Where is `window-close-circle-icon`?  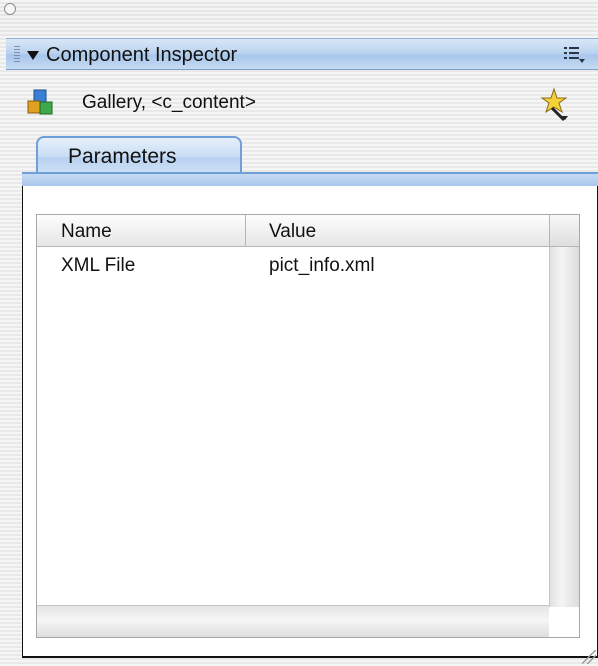 window-close-circle-icon is located at coordinates (10, 9).